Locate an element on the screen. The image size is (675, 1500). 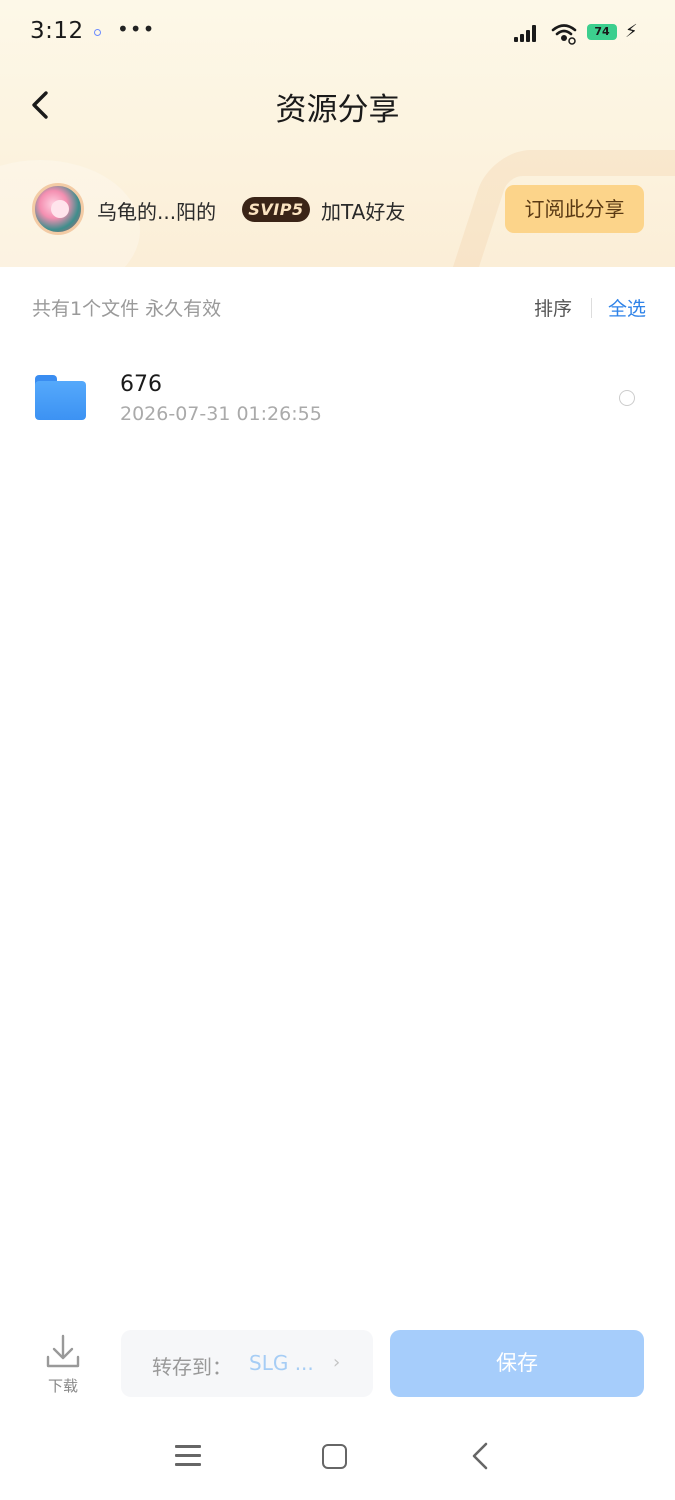
file-name: 676 is located at coordinates (141, 384).